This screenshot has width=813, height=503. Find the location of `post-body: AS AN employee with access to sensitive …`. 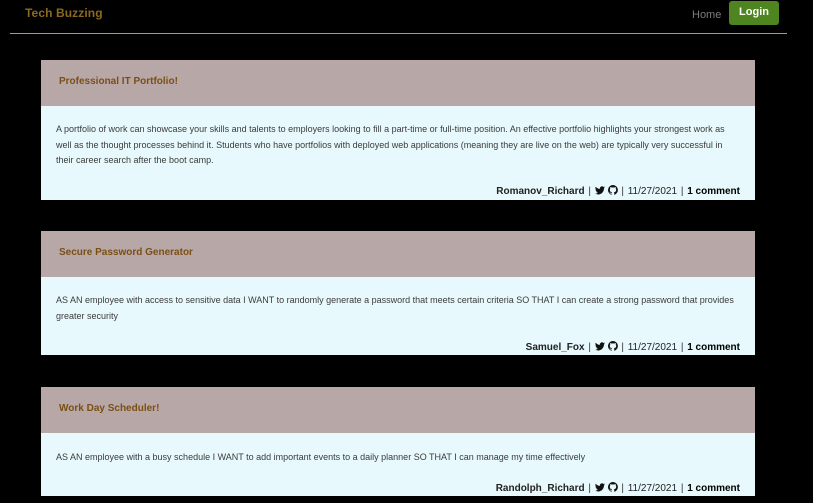

post-body: AS AN employee with access to sensitive … is located at coordinates (395, 308).